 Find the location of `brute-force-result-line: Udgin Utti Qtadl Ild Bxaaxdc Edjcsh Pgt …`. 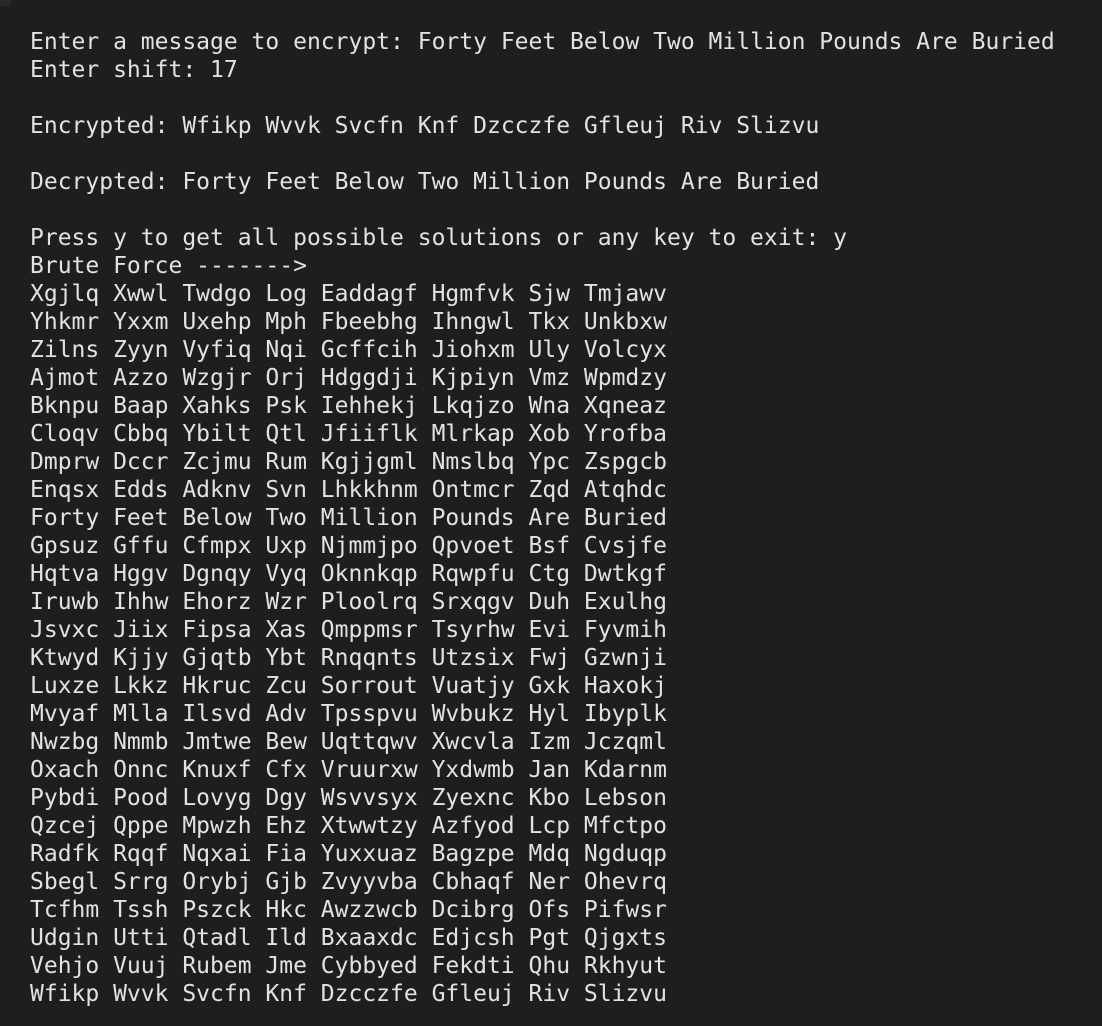

brute-force-result-line: Udgin Utti Qtadl Ild Bxaaxdc Edjcsh Pgt … is located at coordinates (348, 938).